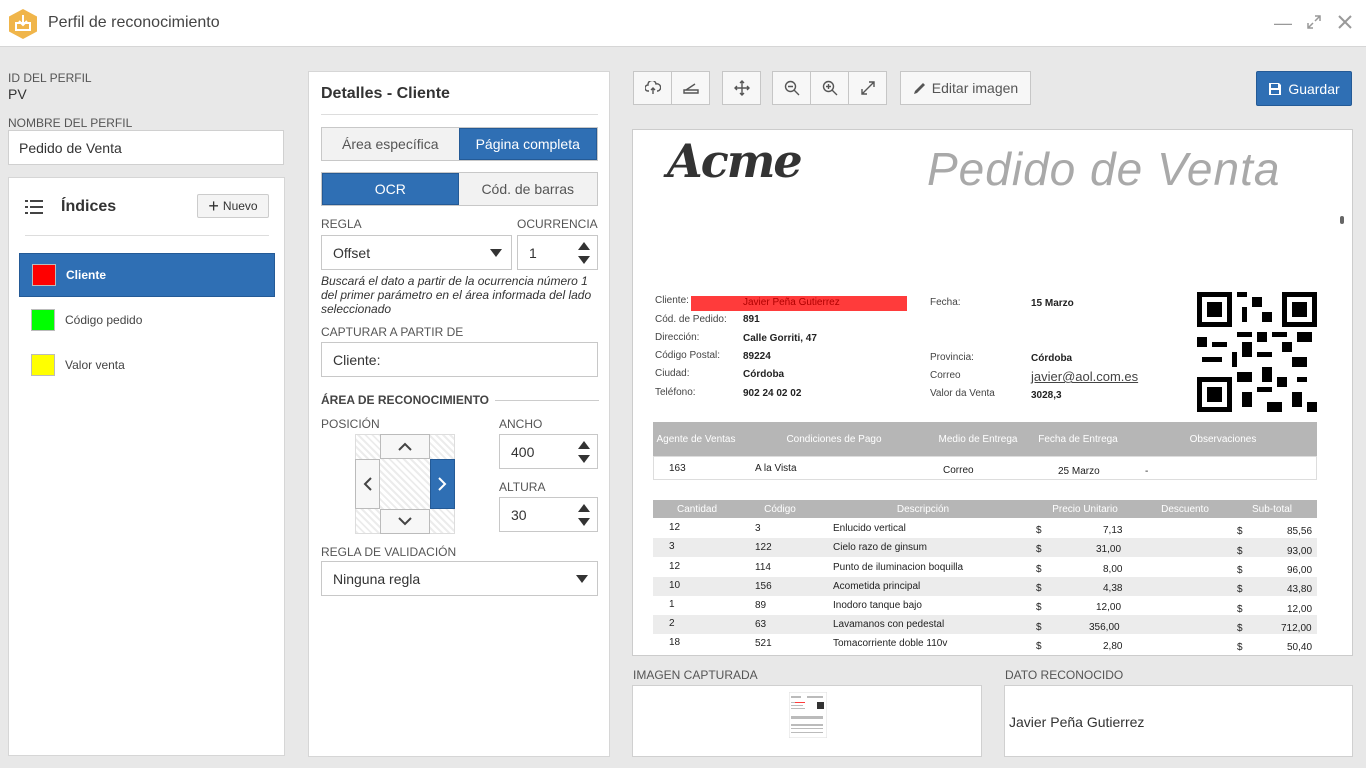  Describe the element at coordinates (50, 78) in the screenshot. I see `profile-id-label: ID DEL PERFIL` at that location.